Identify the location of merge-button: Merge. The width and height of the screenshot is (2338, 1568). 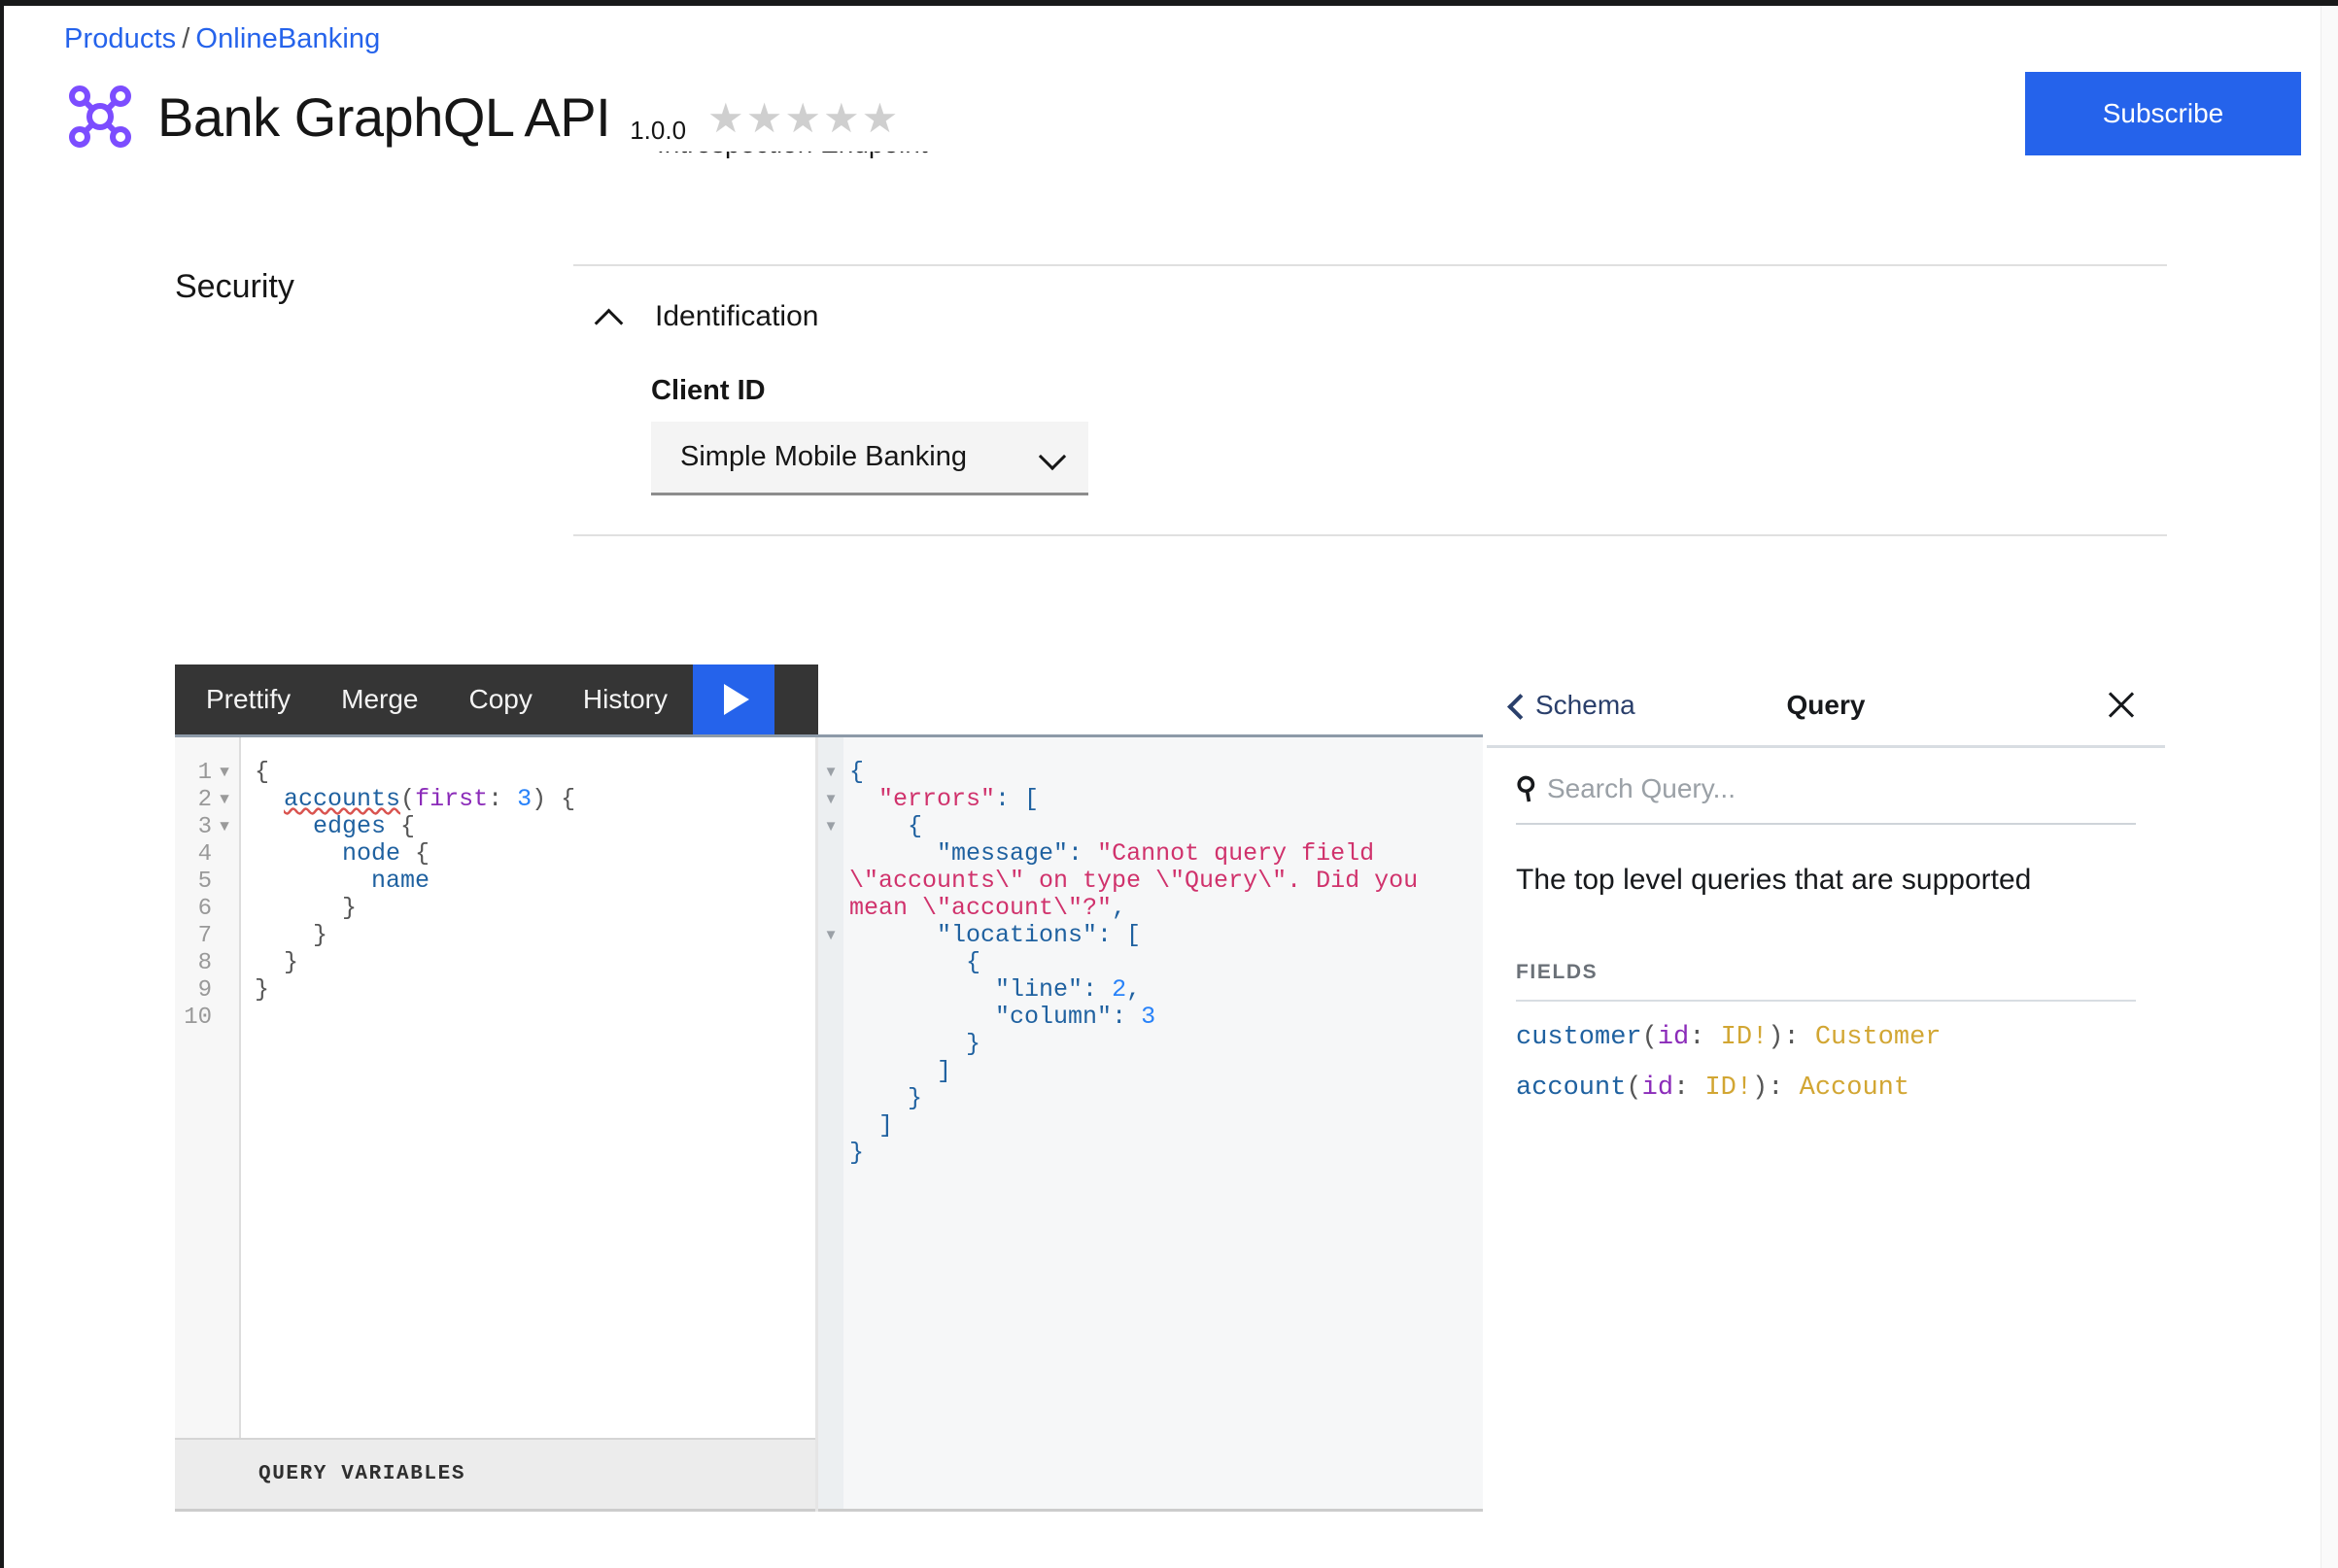
(379, 699).